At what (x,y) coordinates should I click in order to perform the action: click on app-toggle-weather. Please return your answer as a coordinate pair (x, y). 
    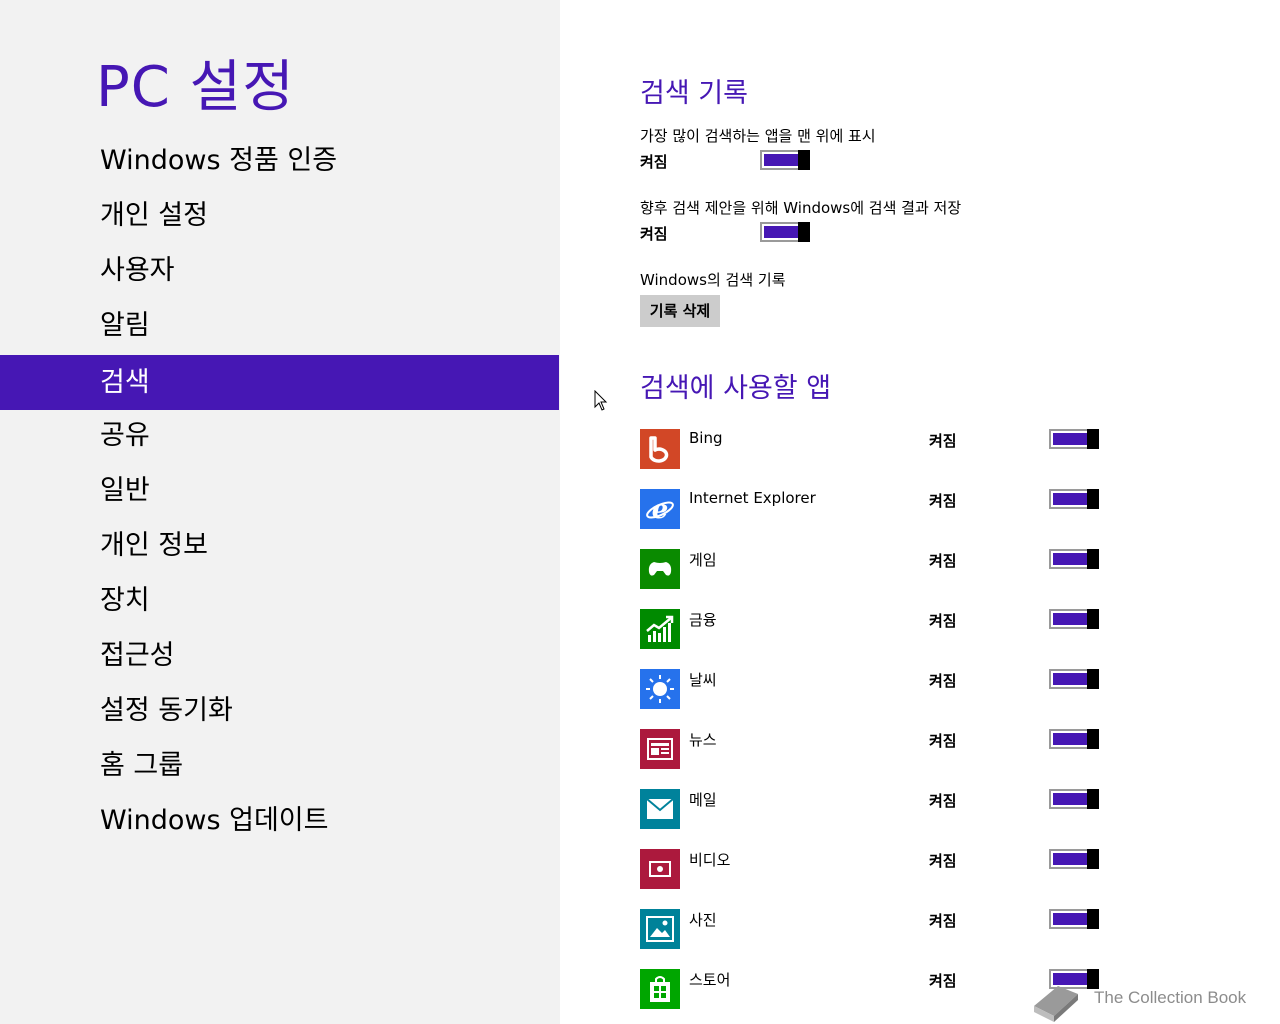
    Looking at the image, I should click on (1074, 679).